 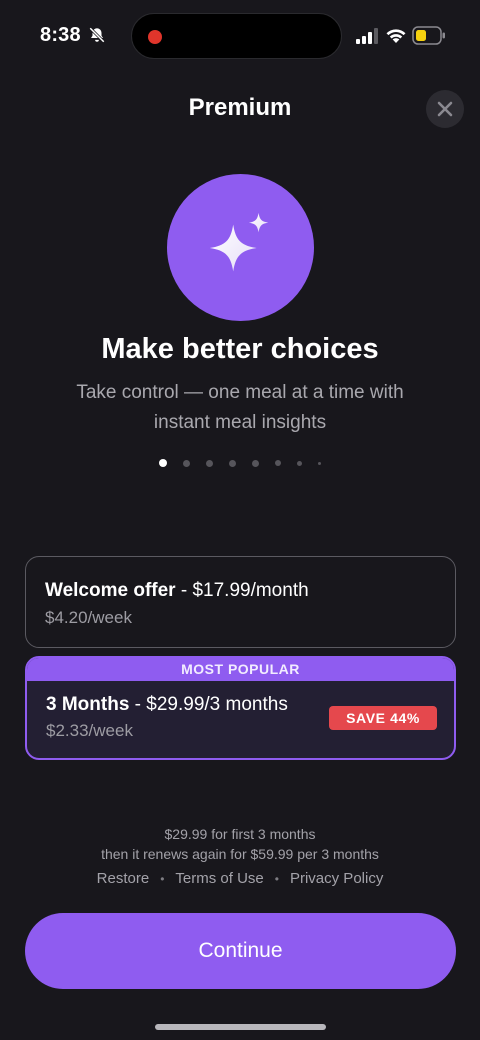 What do you see at coordinates (97, 35) in the screenshot?
I see `bell-slash-icon` at bounding box center [97, 35].